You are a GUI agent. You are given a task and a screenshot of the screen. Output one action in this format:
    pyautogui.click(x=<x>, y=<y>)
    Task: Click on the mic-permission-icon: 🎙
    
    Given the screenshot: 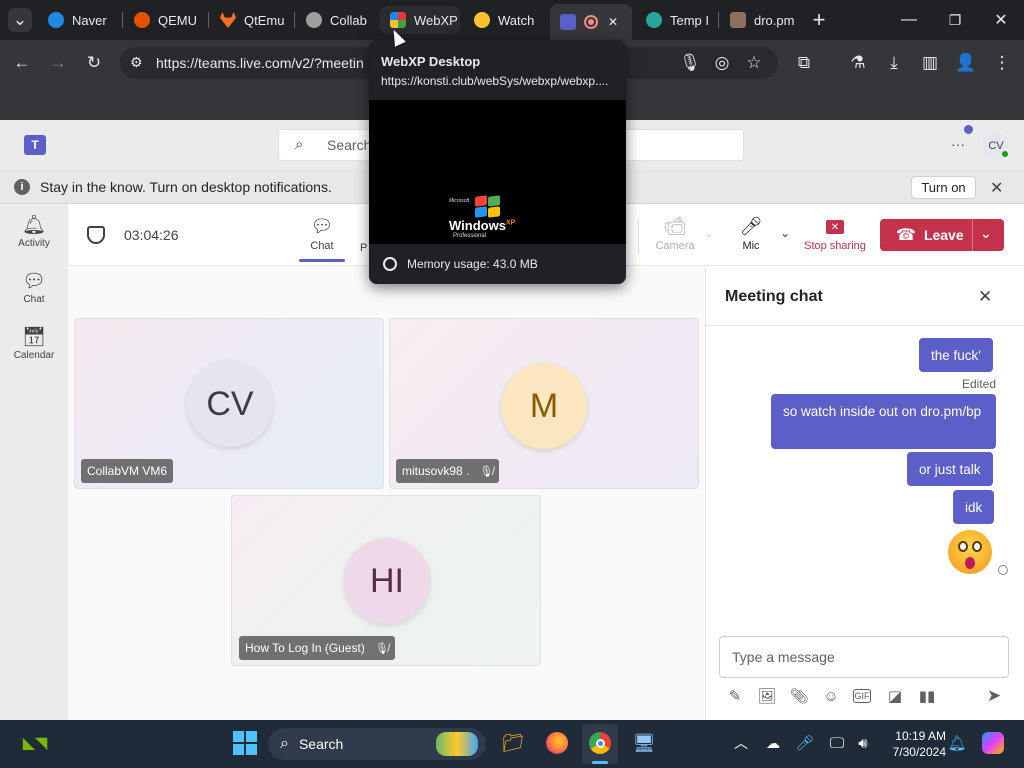 What is the action you would take?
    pyautogui.click(x=690, y=63)
    